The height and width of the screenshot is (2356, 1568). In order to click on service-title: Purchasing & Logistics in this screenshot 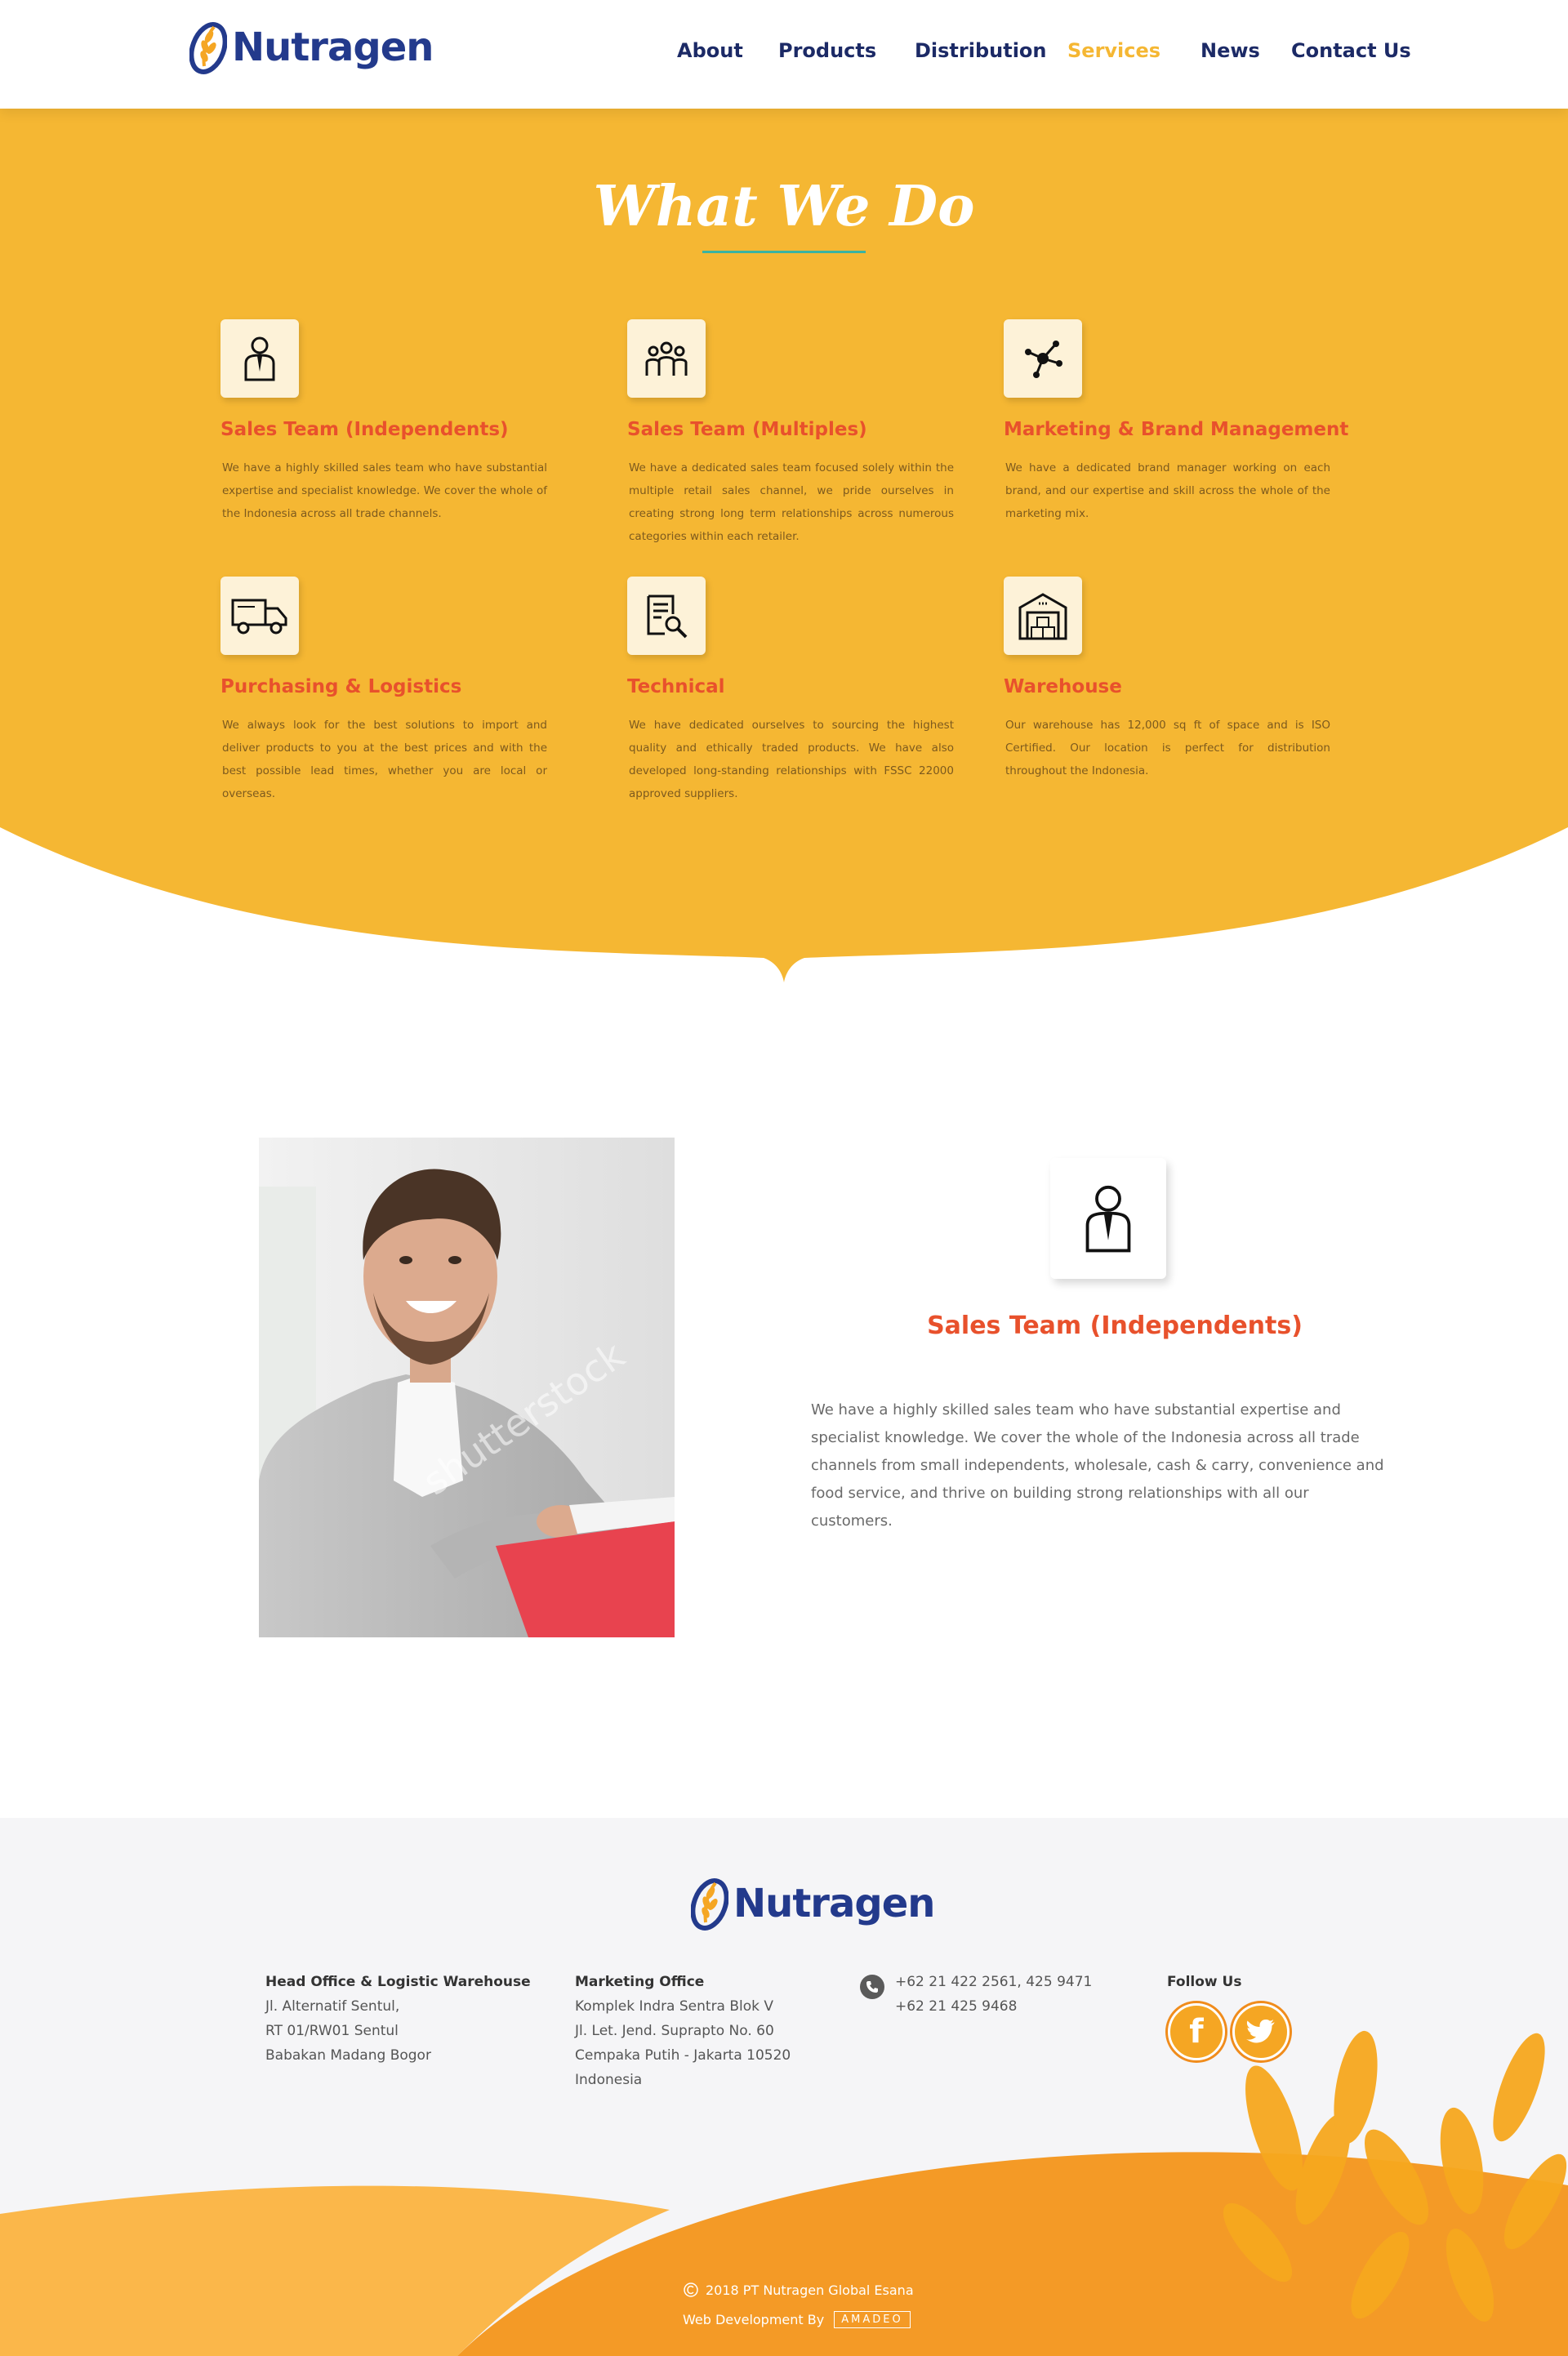, I will do `click(341, 687)`.